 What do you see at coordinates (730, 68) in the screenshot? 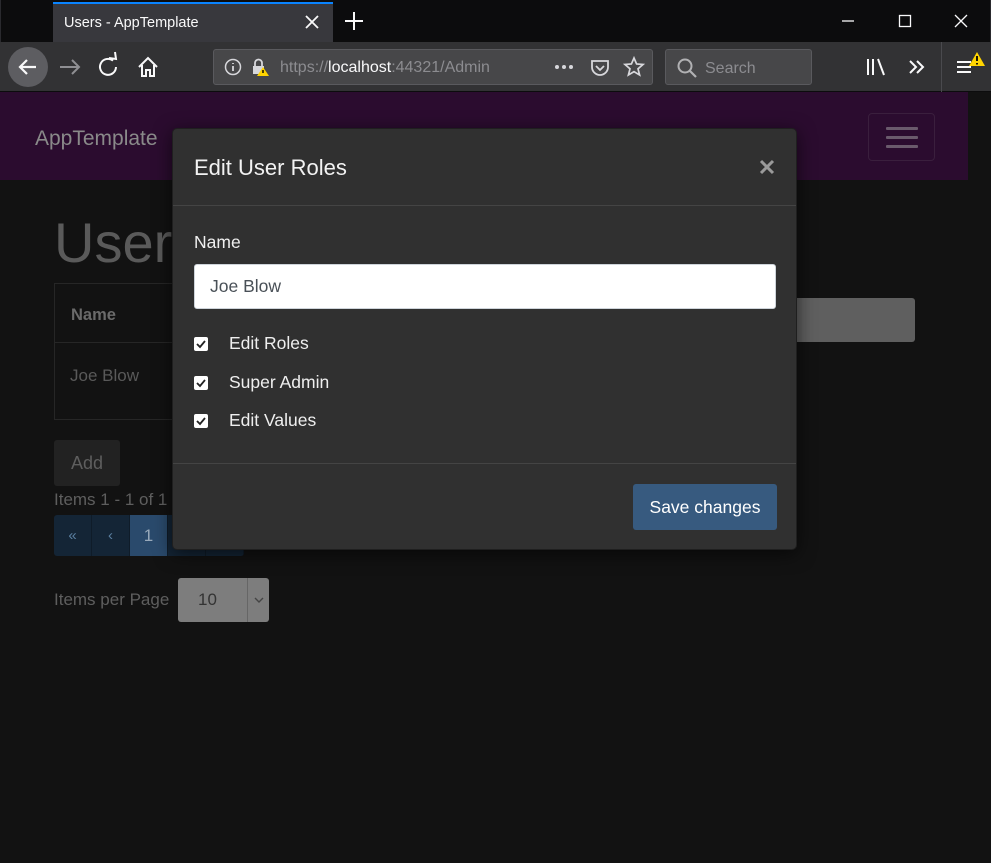
I see `search-placeholder: Search` at bounding box center [730, 68].